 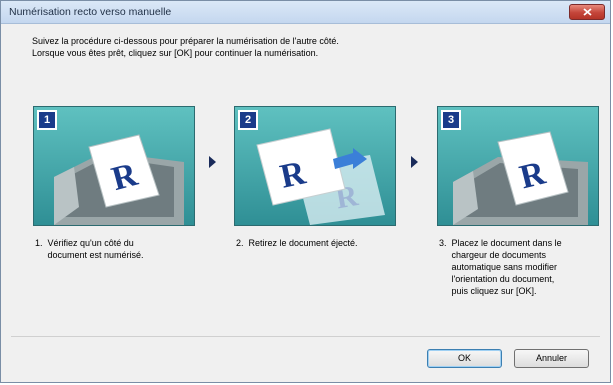 What do you see at coordinates (305, 336) in the screenshot?
I see `footer-divider` at bounding box center [305, 336].